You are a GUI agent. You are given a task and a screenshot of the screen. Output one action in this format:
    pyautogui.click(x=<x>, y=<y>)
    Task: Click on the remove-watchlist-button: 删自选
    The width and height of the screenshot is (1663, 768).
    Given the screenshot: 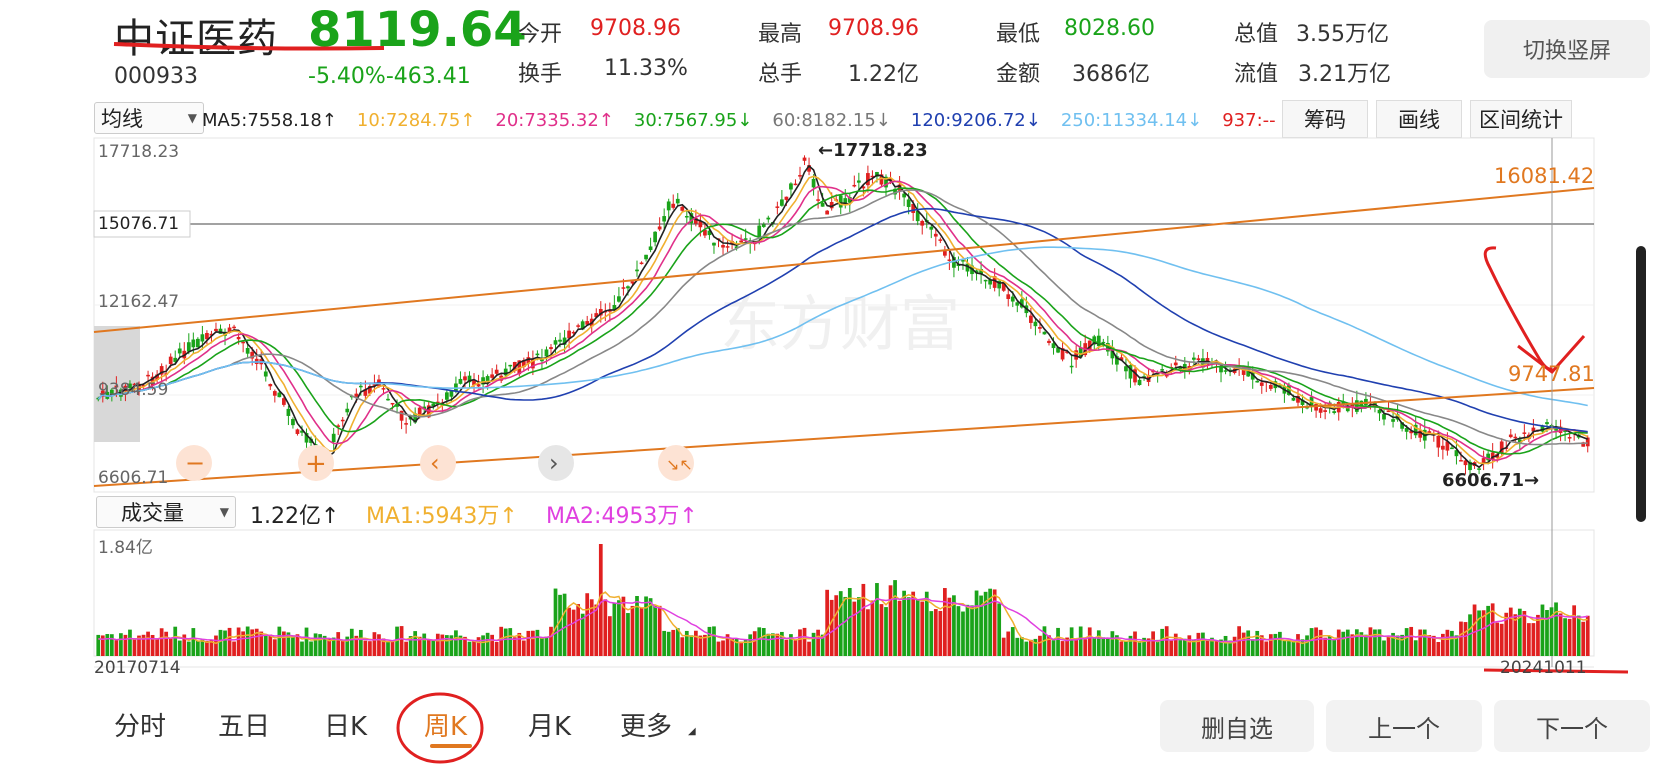 What is the action you would take?
    pyautogui.click(x=1237, y=726)
    